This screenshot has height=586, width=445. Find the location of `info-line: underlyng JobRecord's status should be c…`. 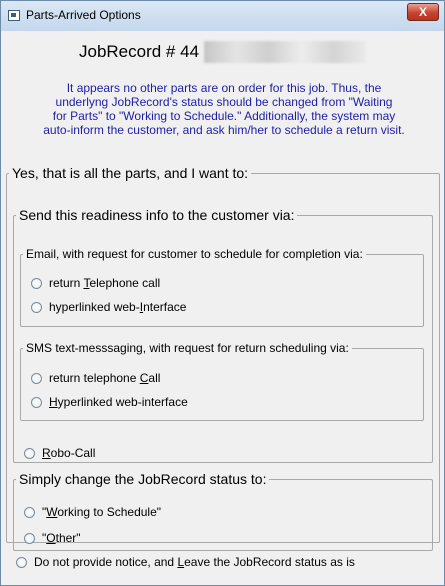

info-line: underlyng JobRecord's status should be c… is located at coordinates (224, 102).